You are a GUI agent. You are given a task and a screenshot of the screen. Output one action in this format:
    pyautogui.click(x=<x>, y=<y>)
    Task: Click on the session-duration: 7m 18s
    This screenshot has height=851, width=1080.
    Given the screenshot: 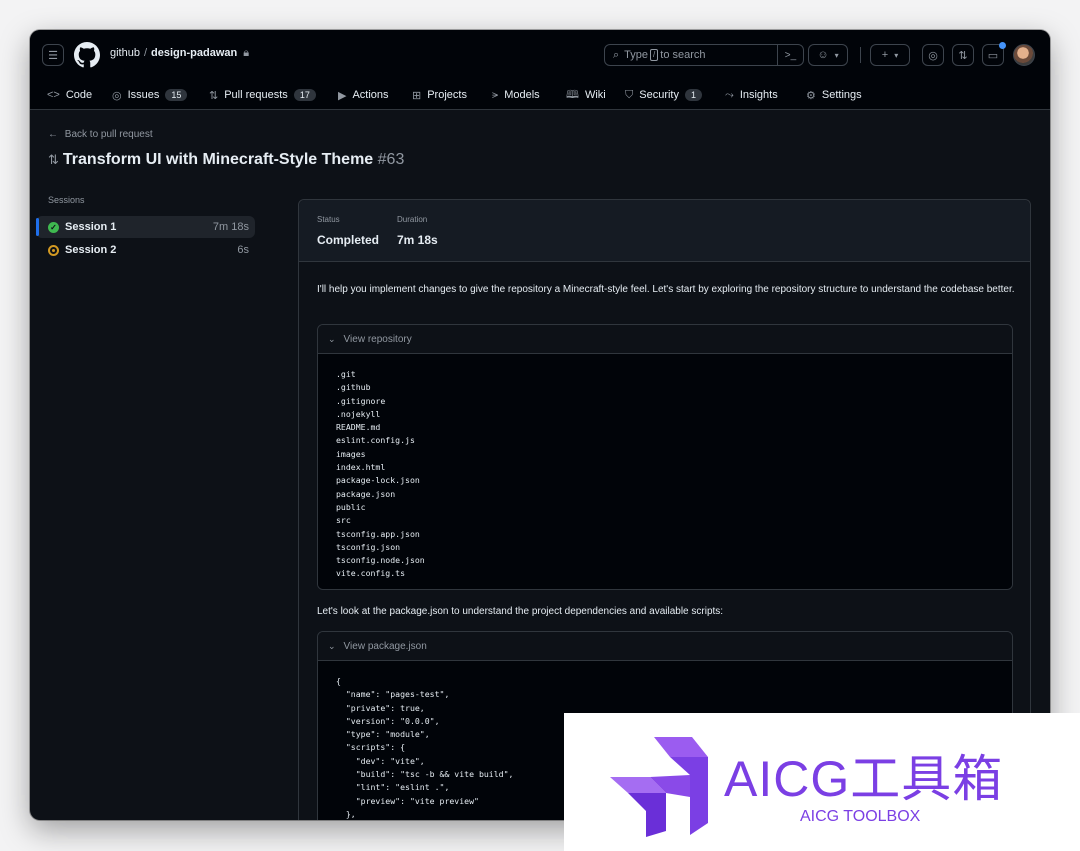 What is the action you would take?
    pyautogui.click(x=230, y=227)
    